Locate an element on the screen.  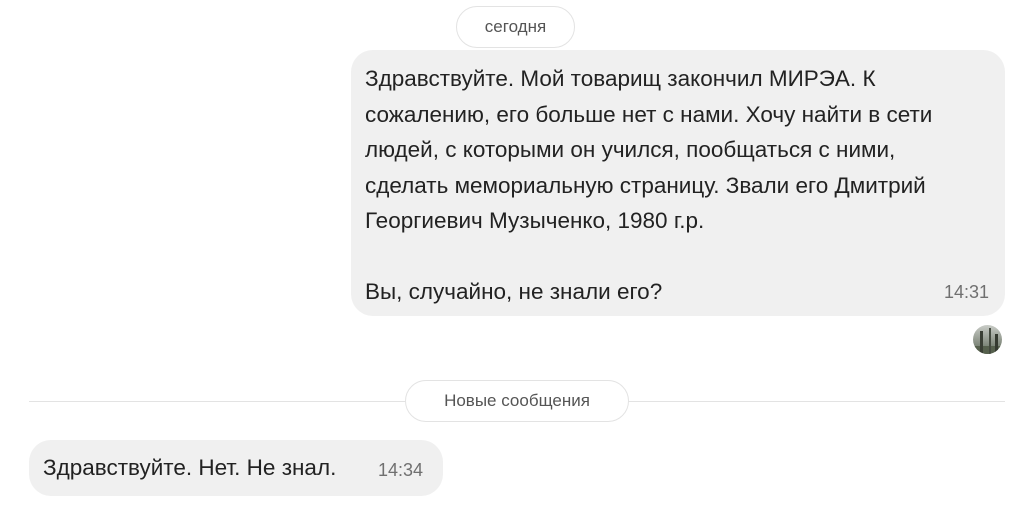
date-separator-label: сегодня is located at coordinates (515, 26).